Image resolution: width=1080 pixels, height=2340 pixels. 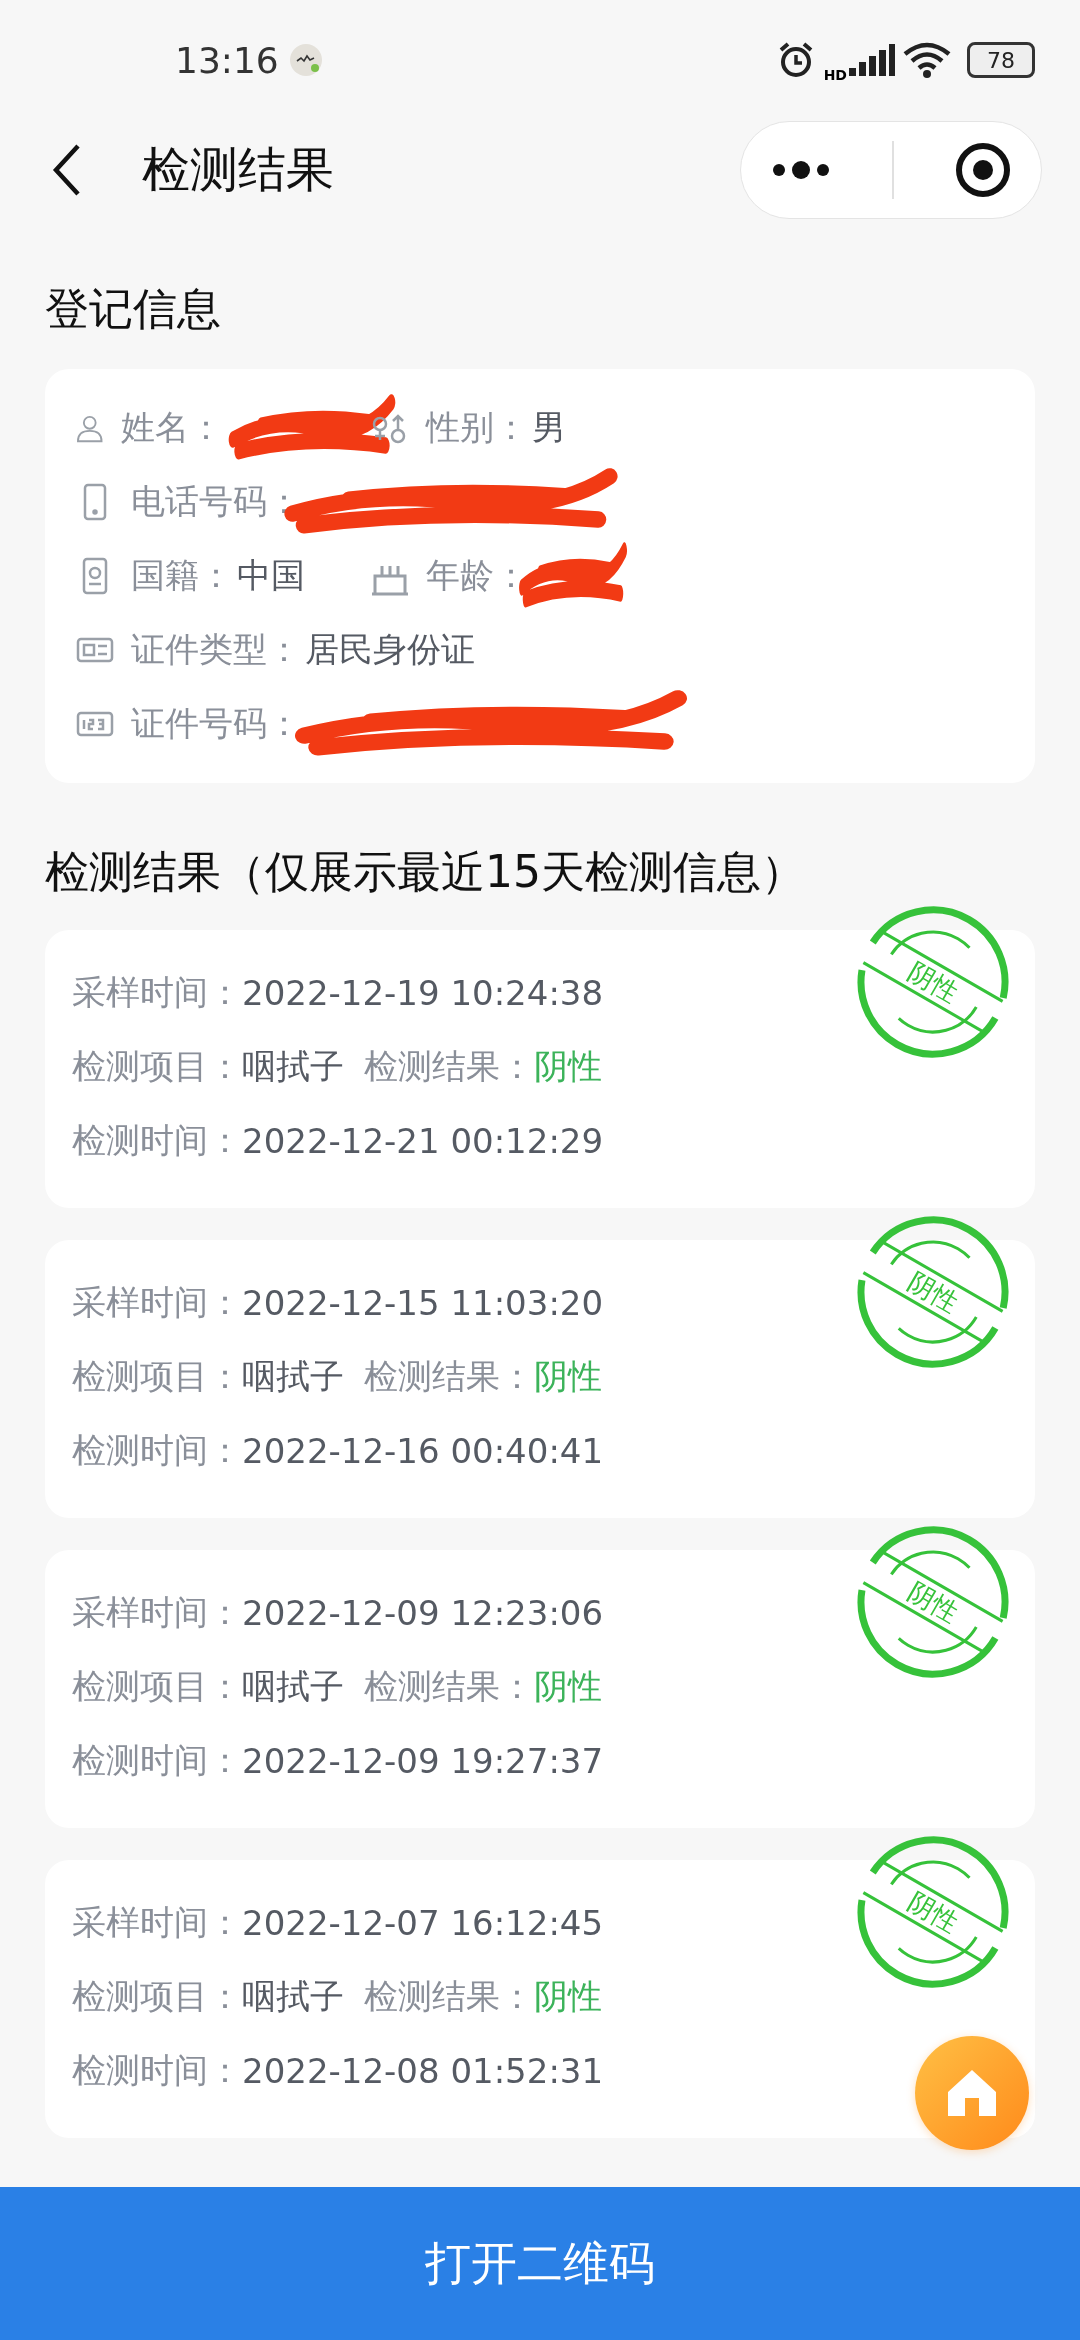 I want to click on field-value: 2022-12-09 12:23:06, so click(x=423, y=1613).